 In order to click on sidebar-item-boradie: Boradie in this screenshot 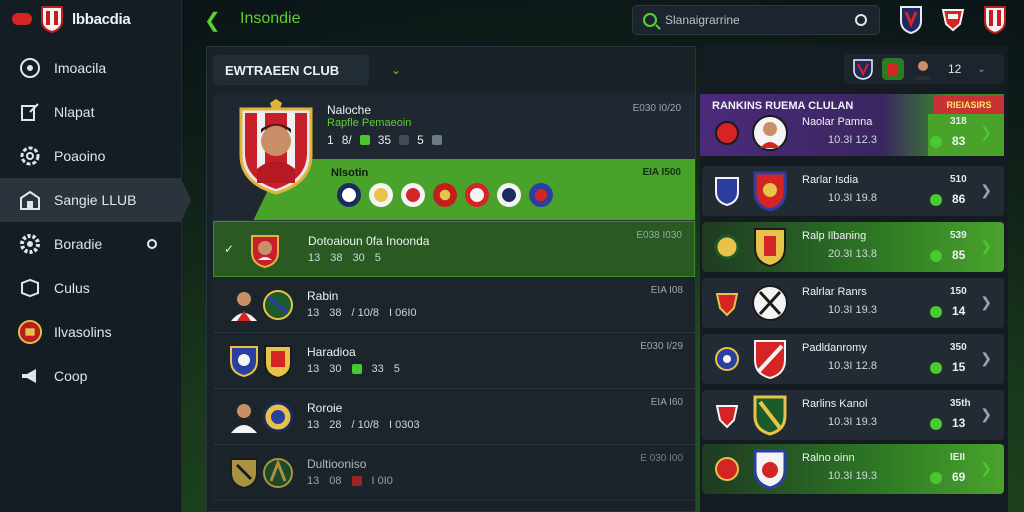, I will do `click(90, 244)`.